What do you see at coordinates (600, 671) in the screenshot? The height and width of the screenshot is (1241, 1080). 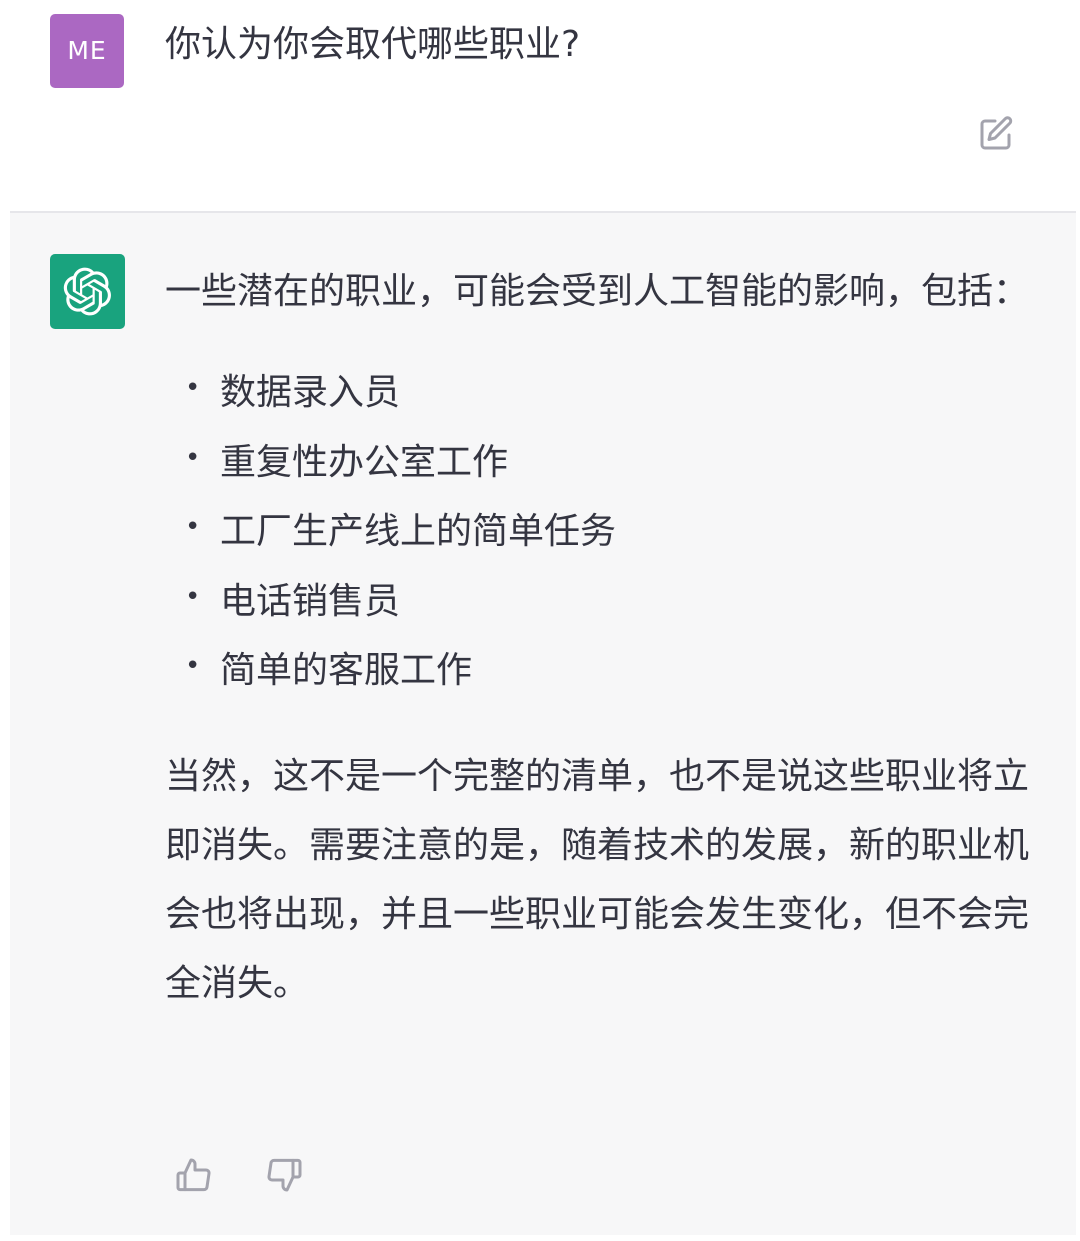 I see `list-item: • 简单的客服工作` at bounding box center [600, 671].